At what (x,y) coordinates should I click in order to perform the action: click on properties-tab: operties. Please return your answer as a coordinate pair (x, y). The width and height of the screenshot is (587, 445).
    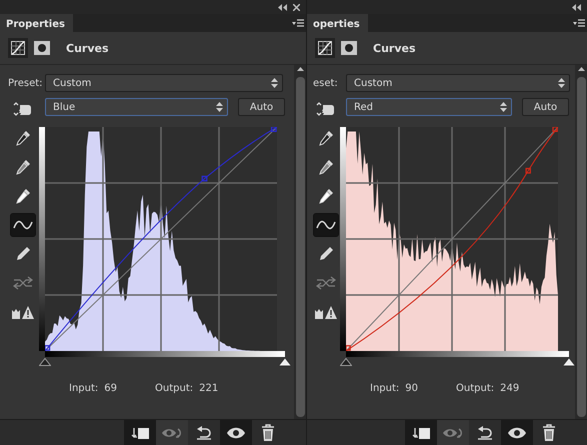
    Looking at the image, I should click on (337, 23).